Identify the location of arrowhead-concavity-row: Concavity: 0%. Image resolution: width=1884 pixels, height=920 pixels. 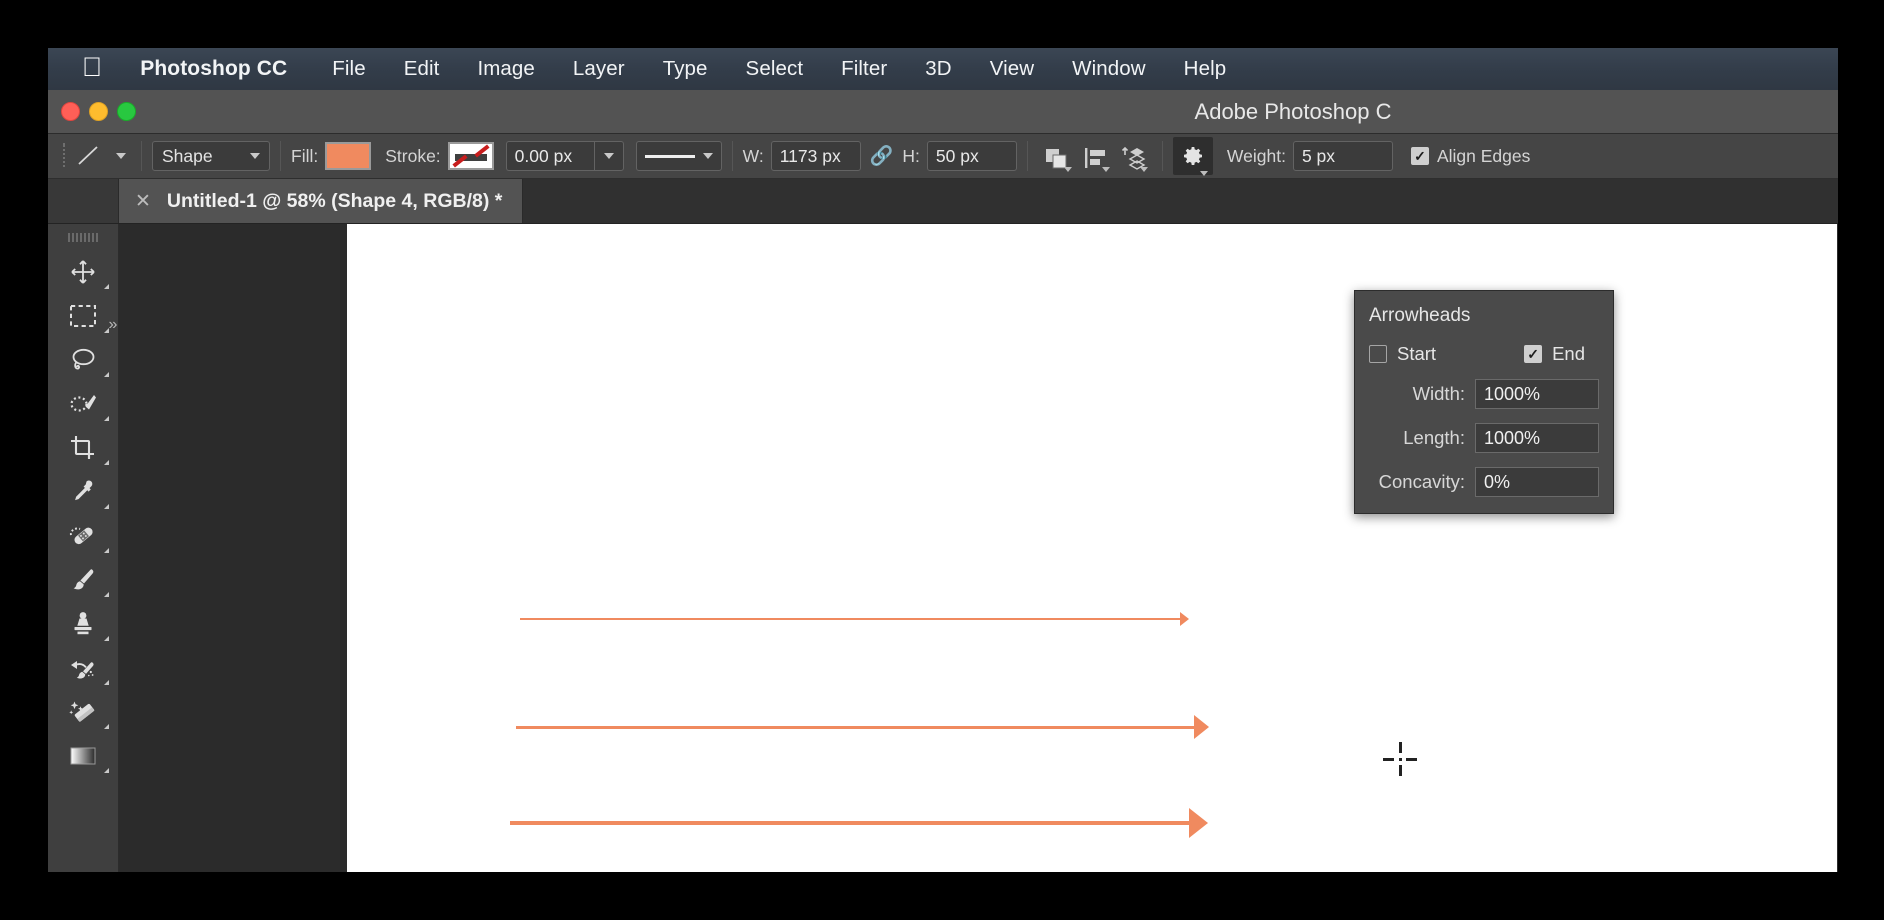
(1484, 482).